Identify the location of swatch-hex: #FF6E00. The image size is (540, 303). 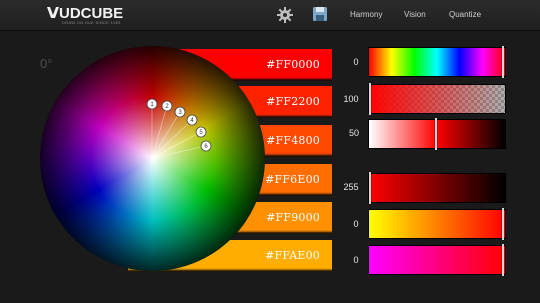
(292, 179).